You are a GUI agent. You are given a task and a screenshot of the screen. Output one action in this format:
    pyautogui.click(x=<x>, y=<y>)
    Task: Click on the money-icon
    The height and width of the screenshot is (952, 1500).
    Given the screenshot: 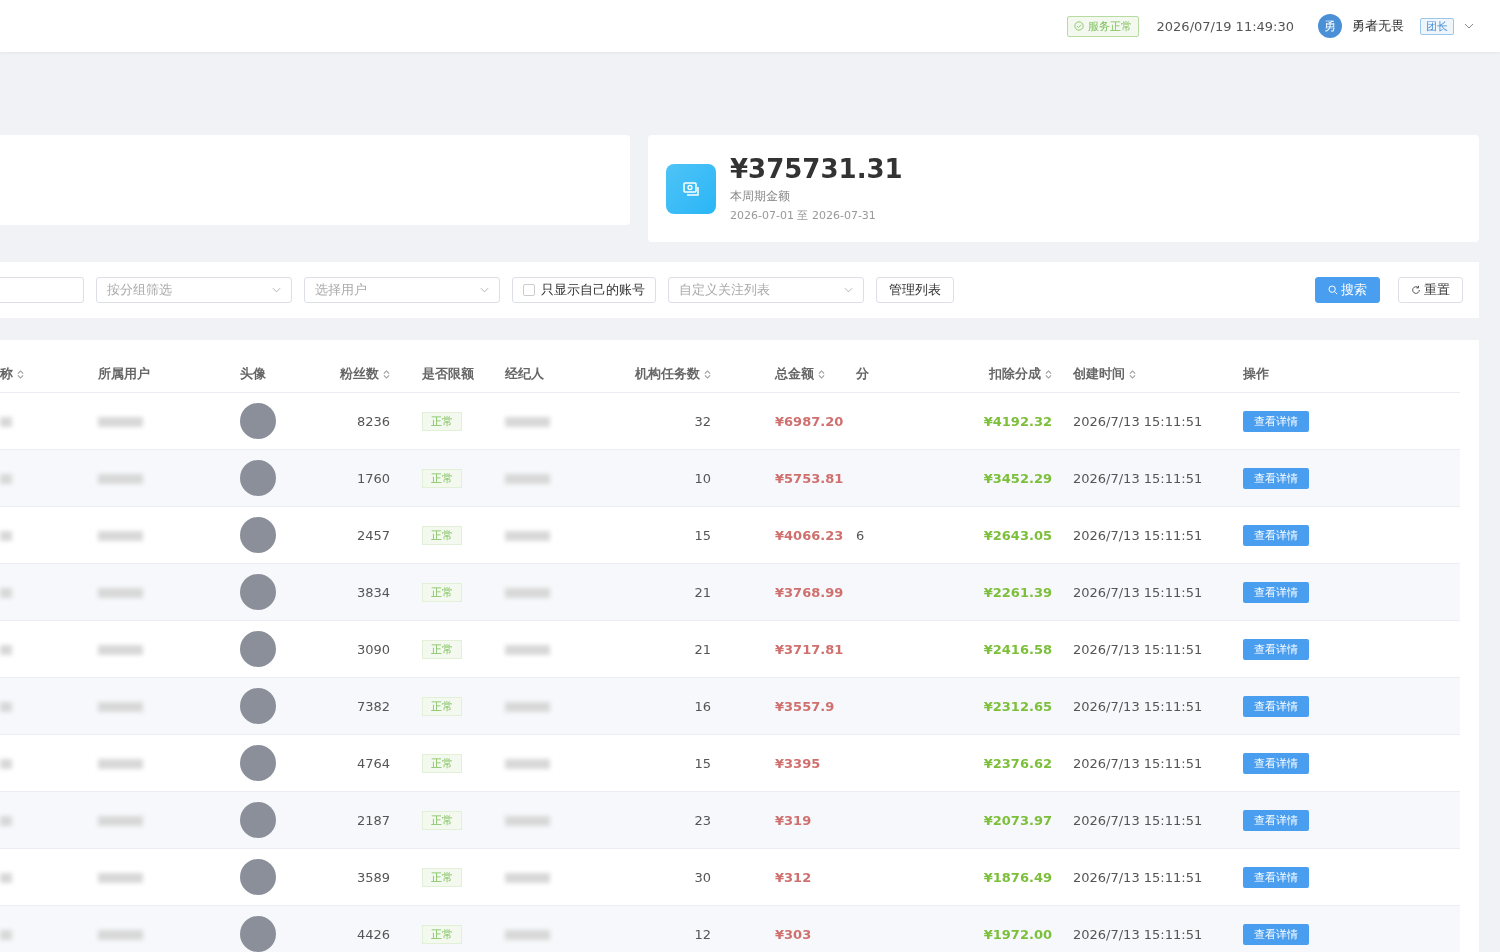 What is the action you would take?
    pyautogui.click(x=691, y=188)
    